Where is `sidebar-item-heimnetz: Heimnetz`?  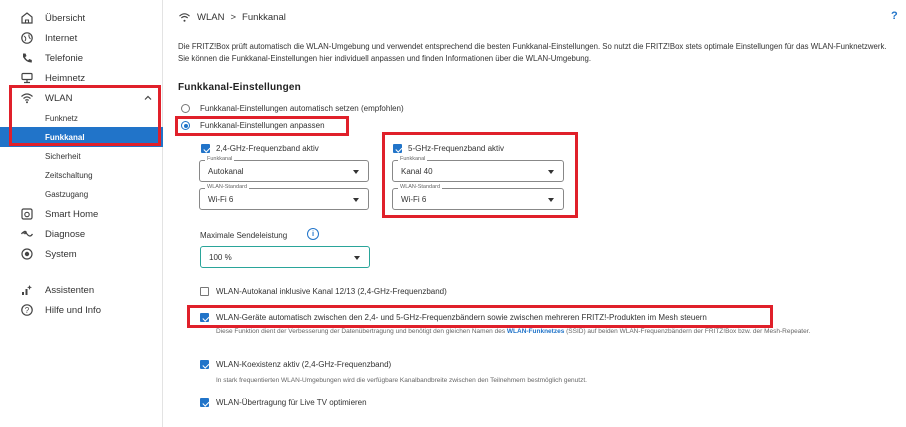
sidebar-item-heimnetz: Heimnetz is located at coordinates (81, 78).